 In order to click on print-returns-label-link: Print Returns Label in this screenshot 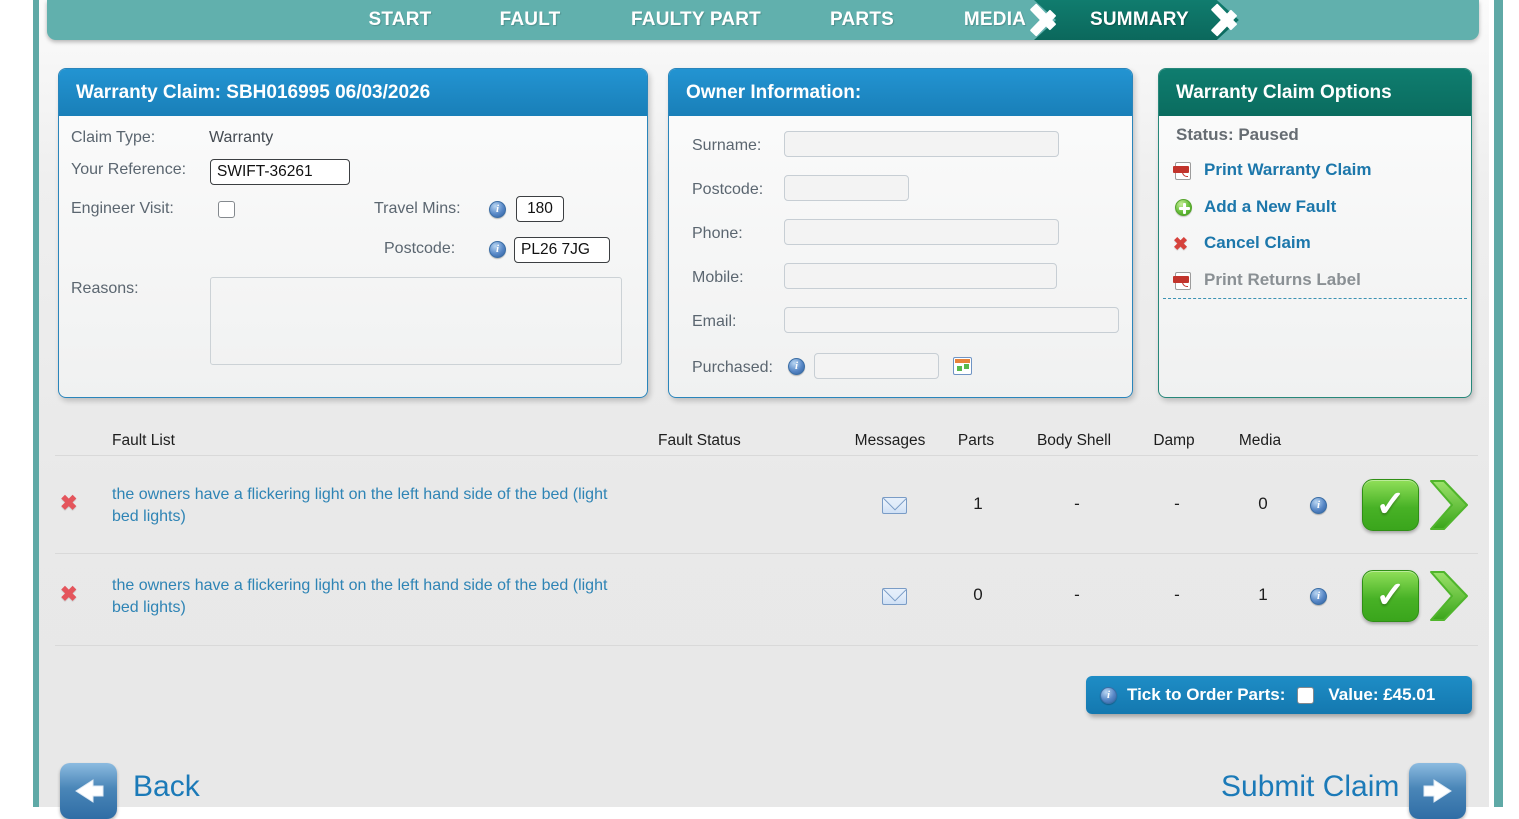, I will do `click(1282, 280)`.